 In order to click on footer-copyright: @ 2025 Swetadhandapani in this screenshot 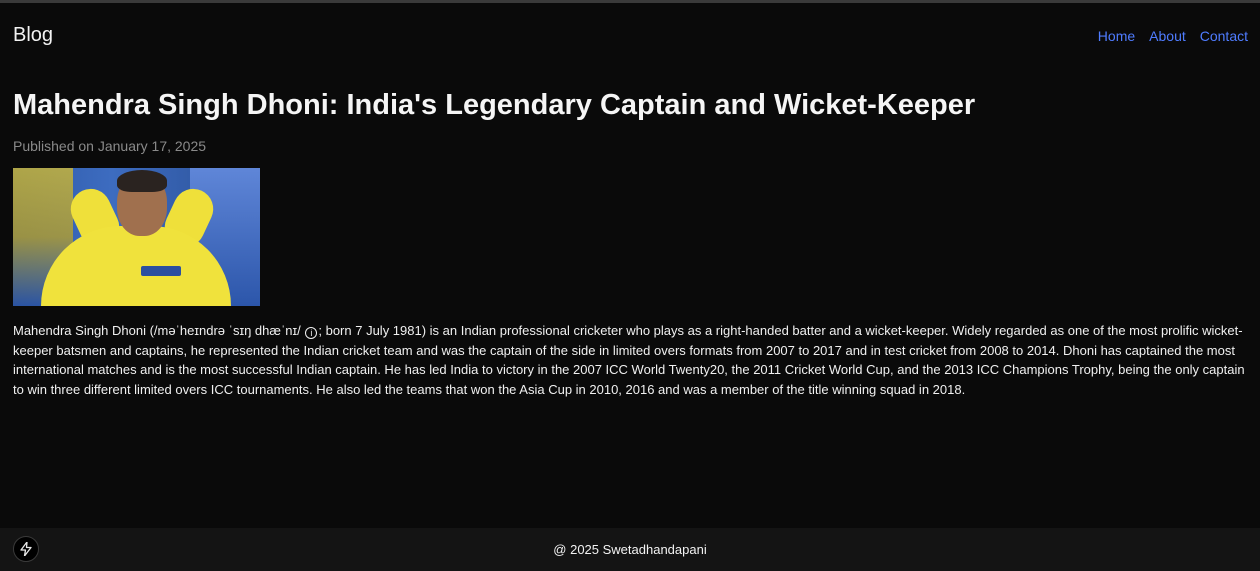, I will do `click(630, 549)`.